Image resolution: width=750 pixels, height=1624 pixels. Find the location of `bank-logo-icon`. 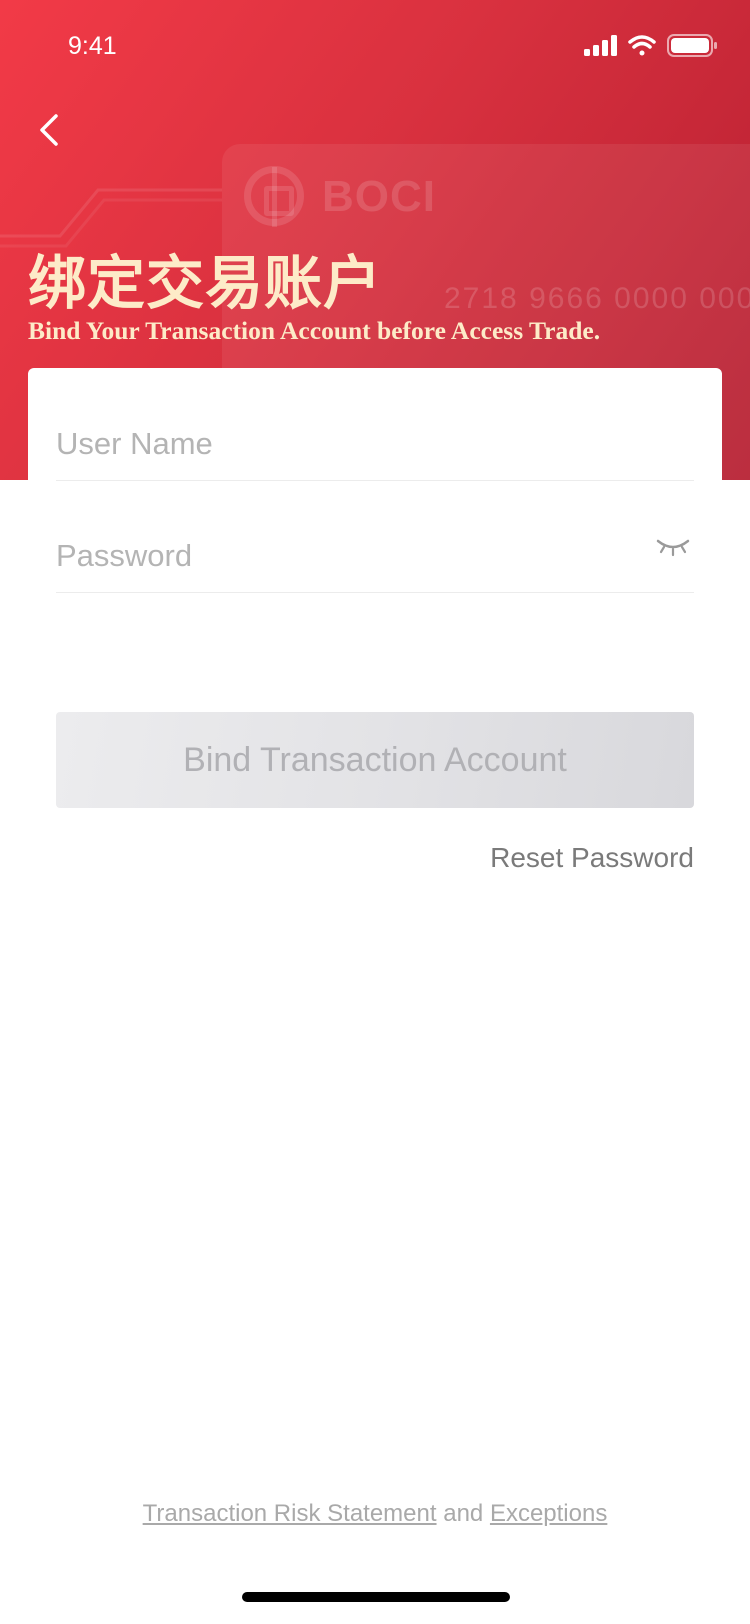

bank-logo-icon is located at coordinates (274, 196).